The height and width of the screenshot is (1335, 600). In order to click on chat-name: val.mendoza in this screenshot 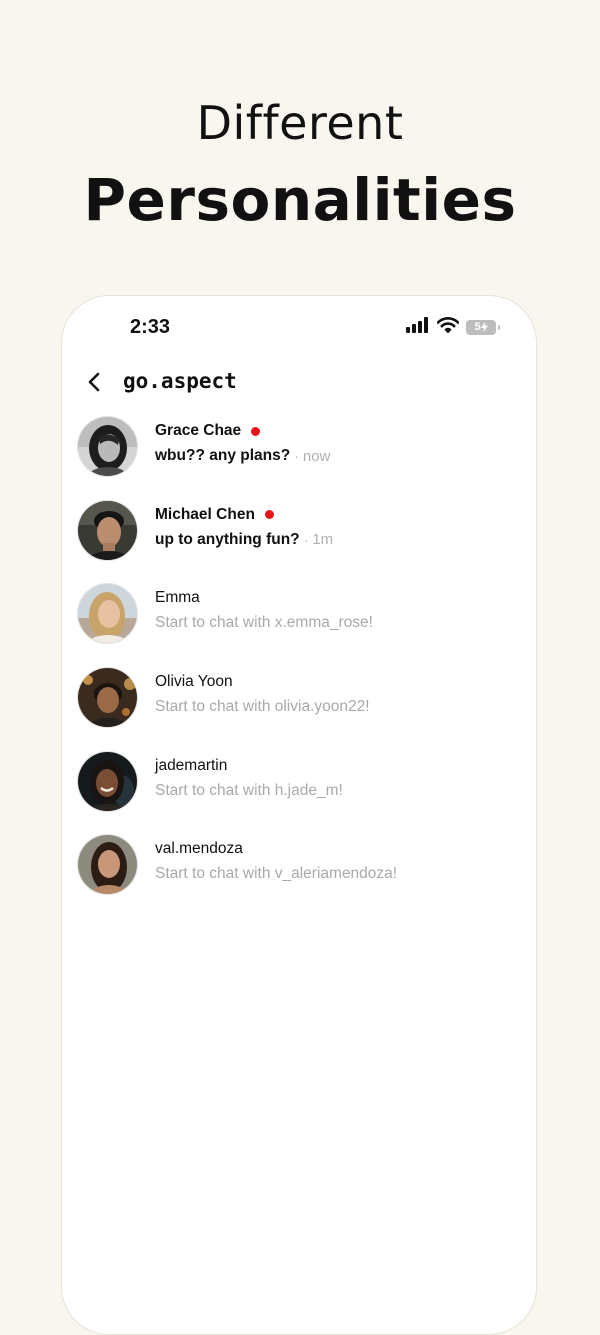, I will do `click(199, 849)`.